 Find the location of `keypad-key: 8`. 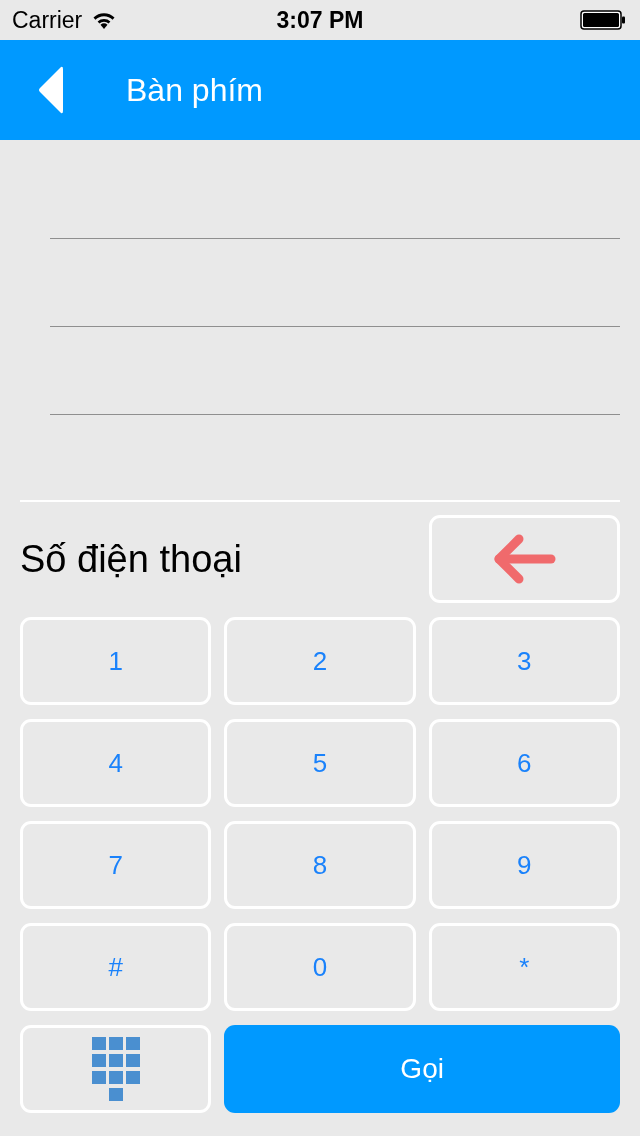

keypad-key: 8 is located at coordinates (320, 865).